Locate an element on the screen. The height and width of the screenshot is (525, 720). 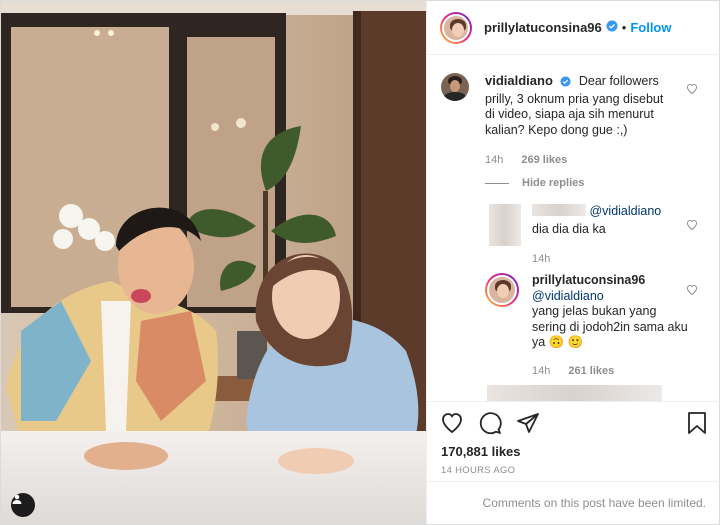
action-icons is located at coordinates (490, 425).